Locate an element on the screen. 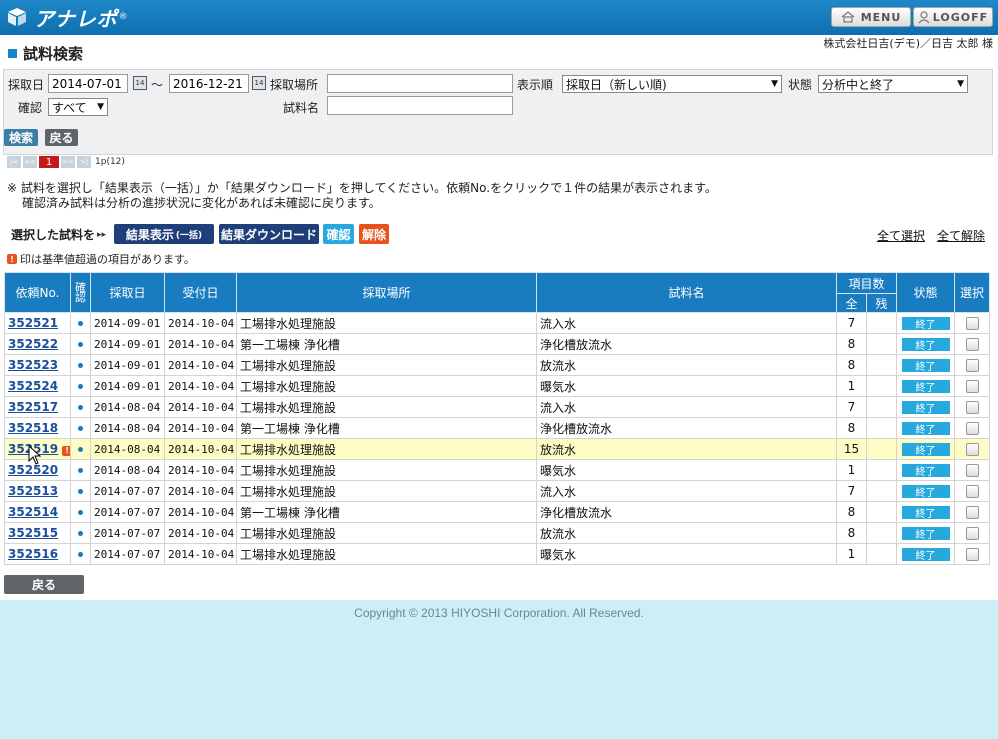 The height and width of the screenshot is (739, 998). footer-back-button: 戻る is located at coordinates (44, 584).